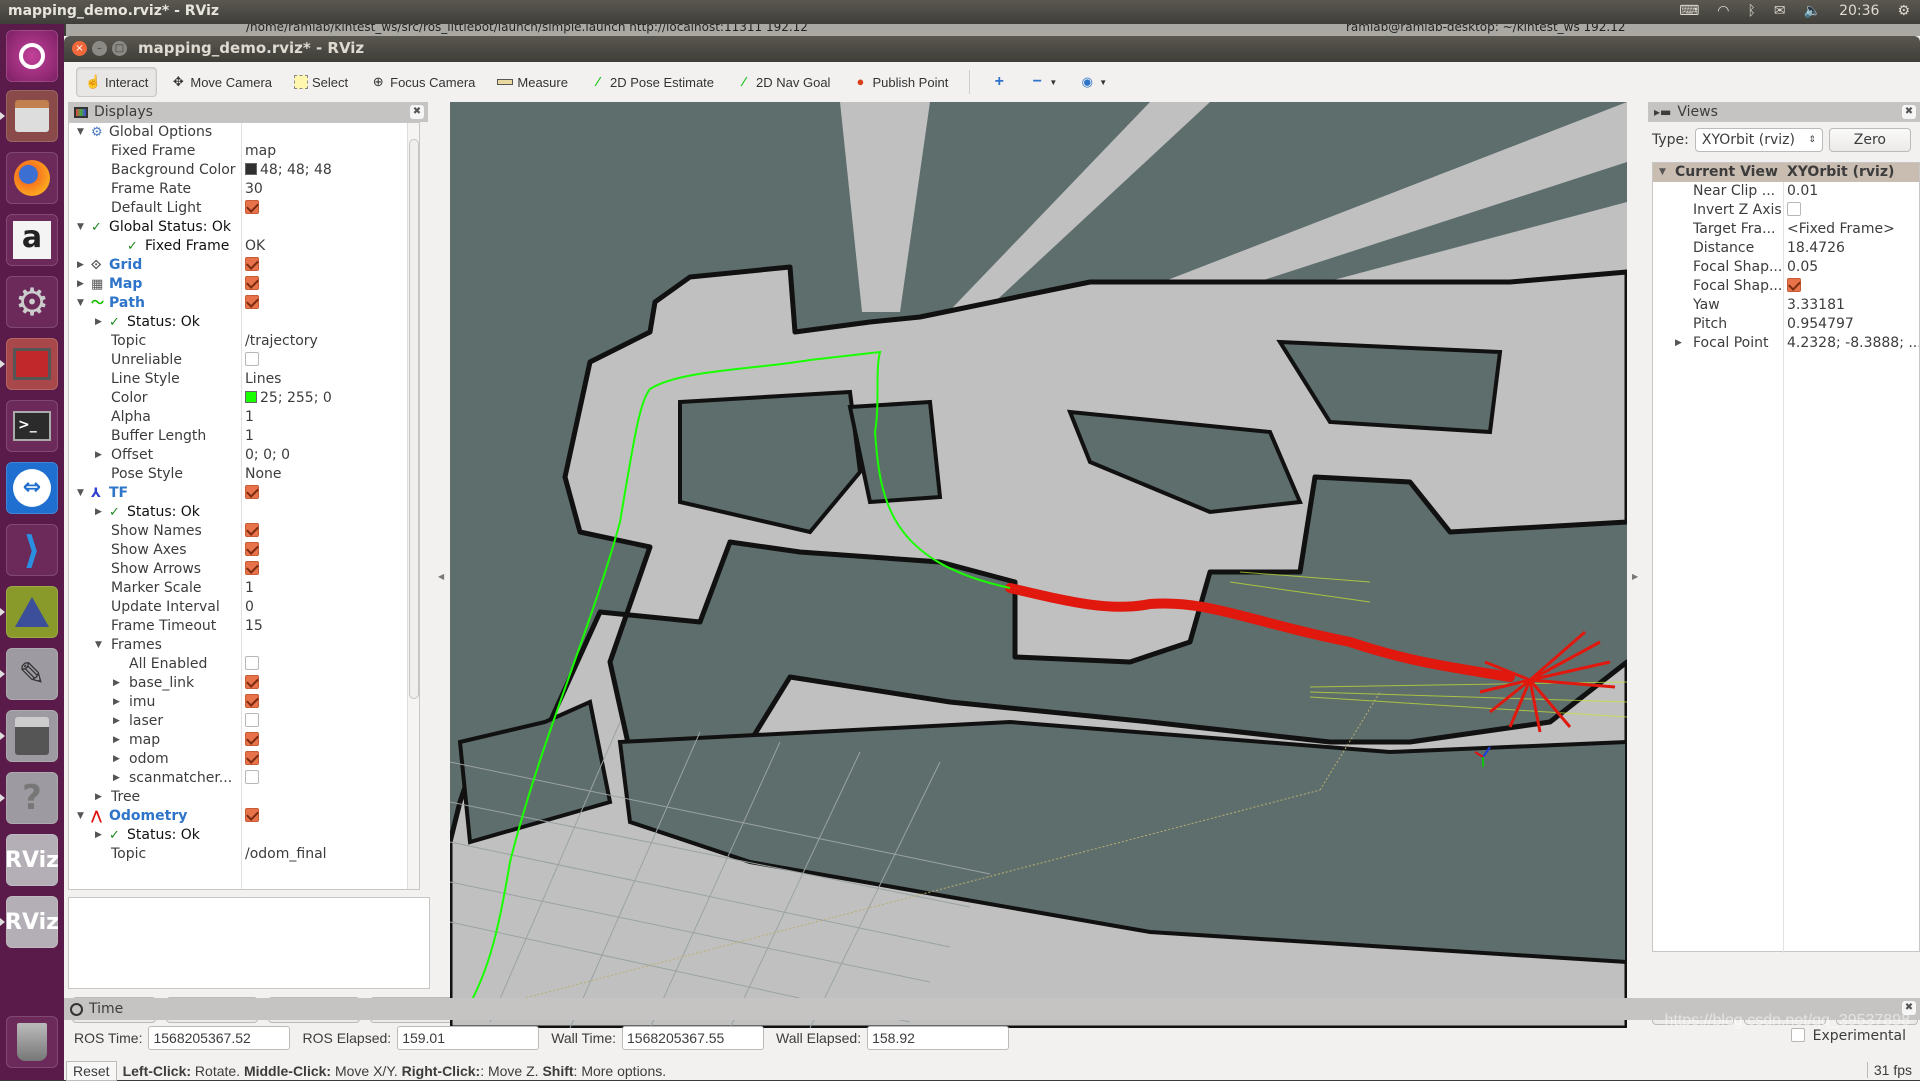  I want to click on view-property-row: Target Fra... <Fixed Frame>, so click(1786, 229).